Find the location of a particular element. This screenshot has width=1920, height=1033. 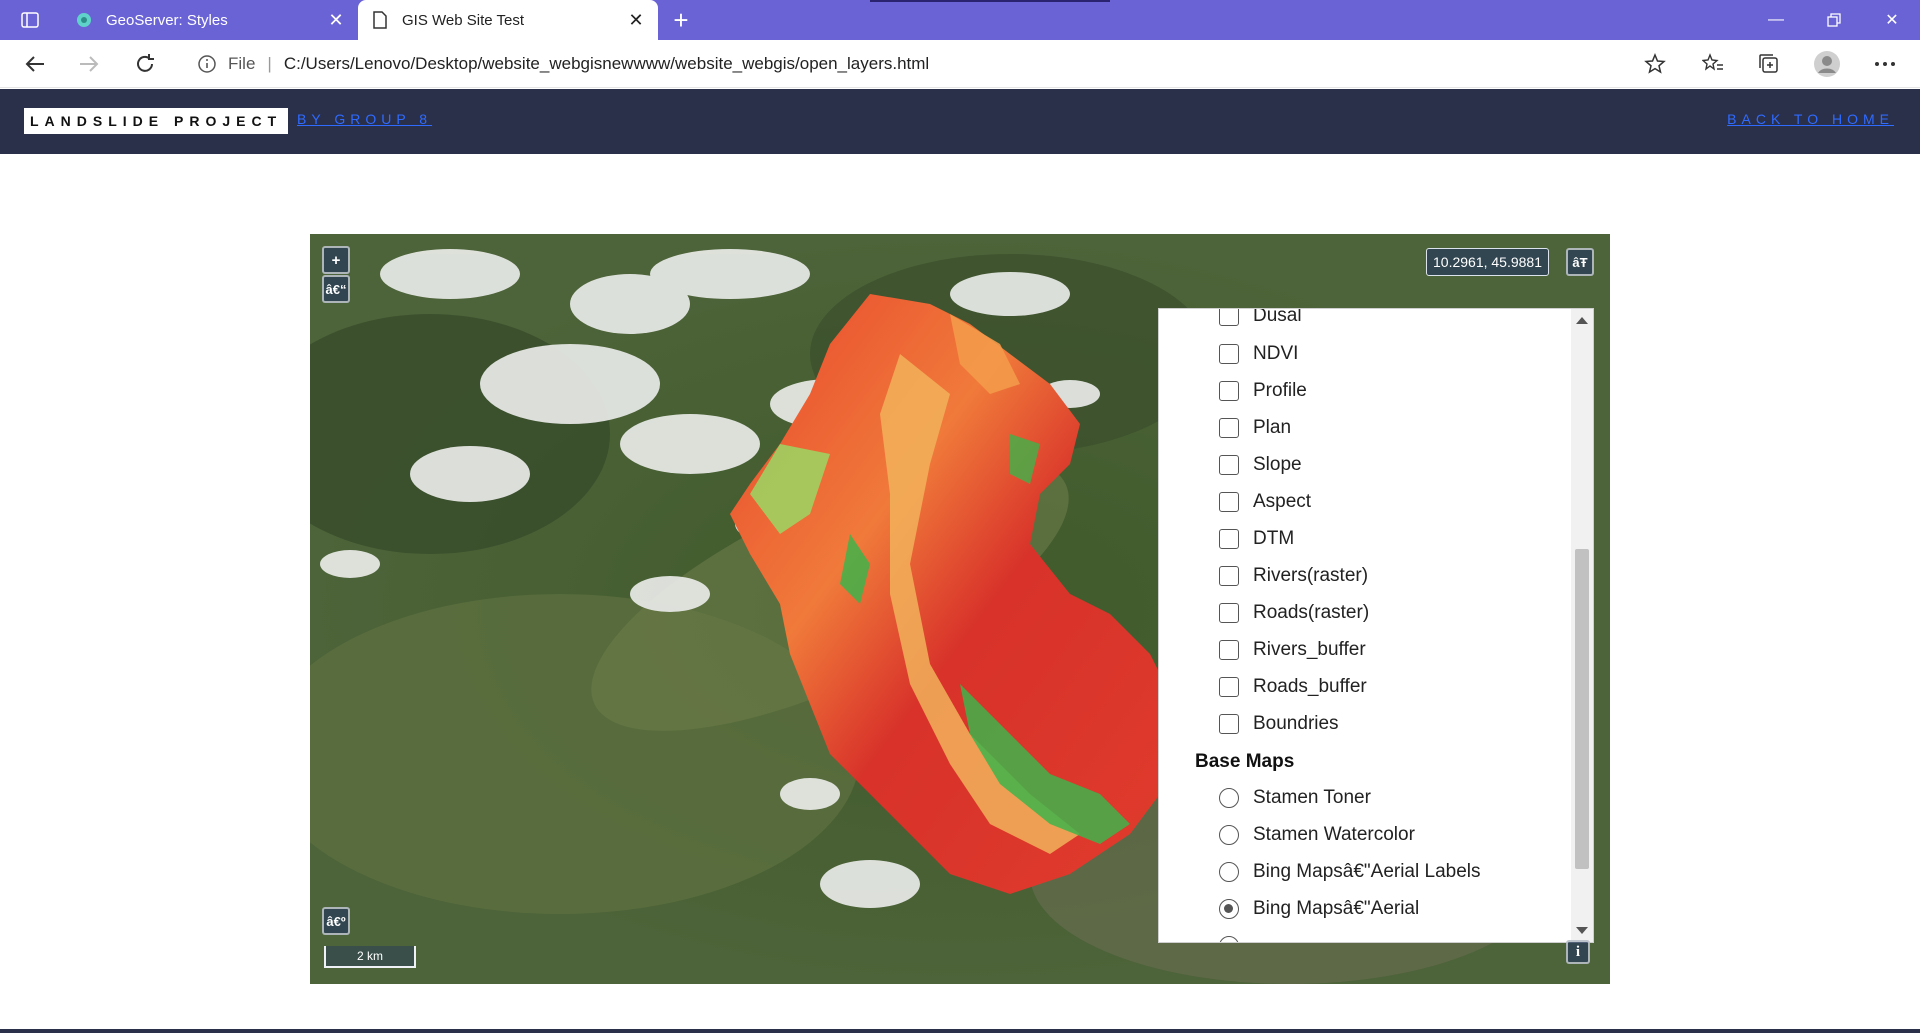

layer-label: Slope is located at coordinates (1277, 464).